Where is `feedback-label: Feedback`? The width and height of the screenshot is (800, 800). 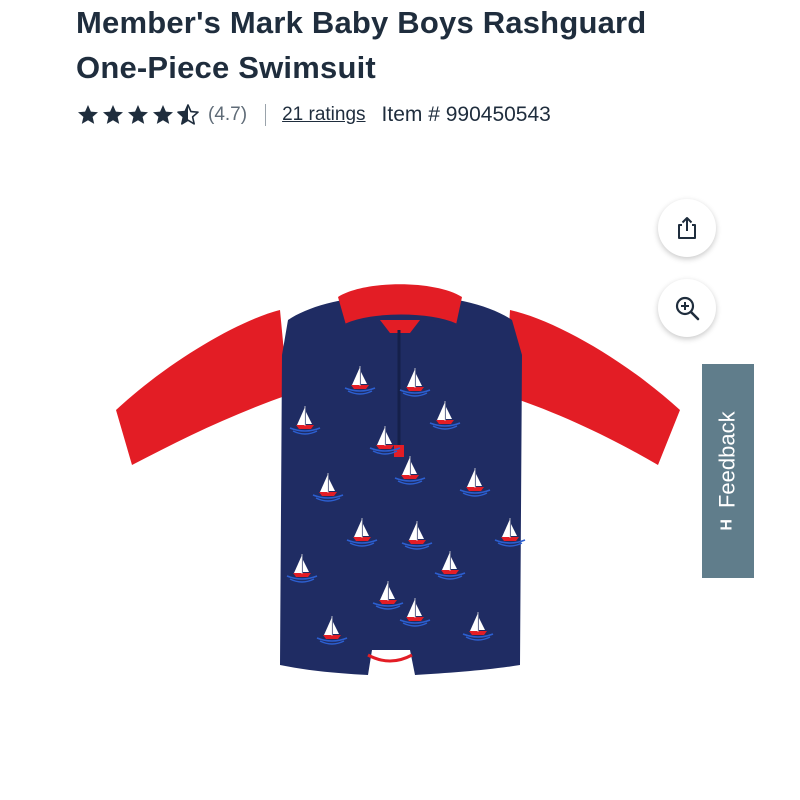 feedback-label: Feedback is located at coordinates (727, 460).